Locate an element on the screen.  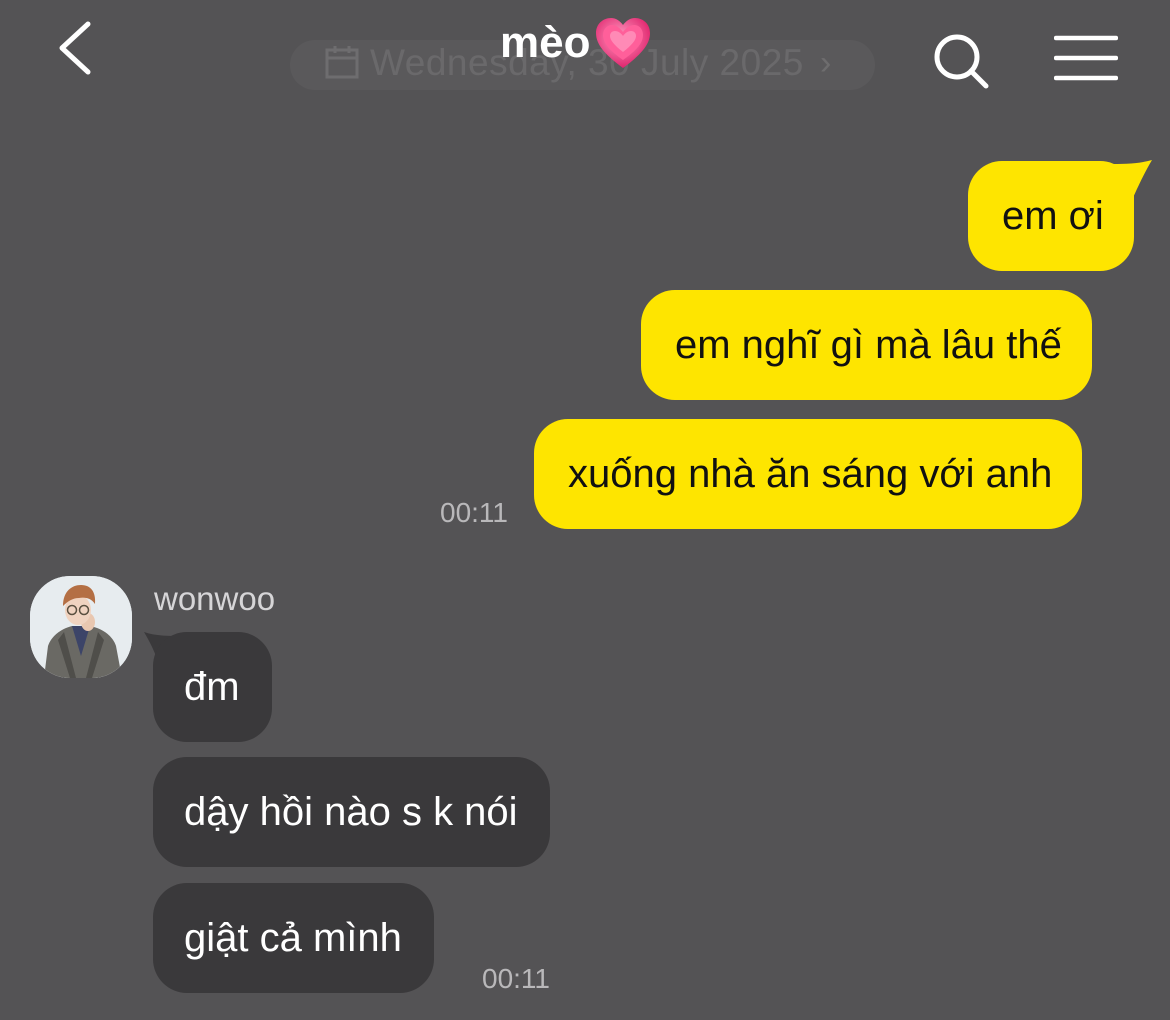
message-text: giật cả mình is located at coordinates (293, 938).